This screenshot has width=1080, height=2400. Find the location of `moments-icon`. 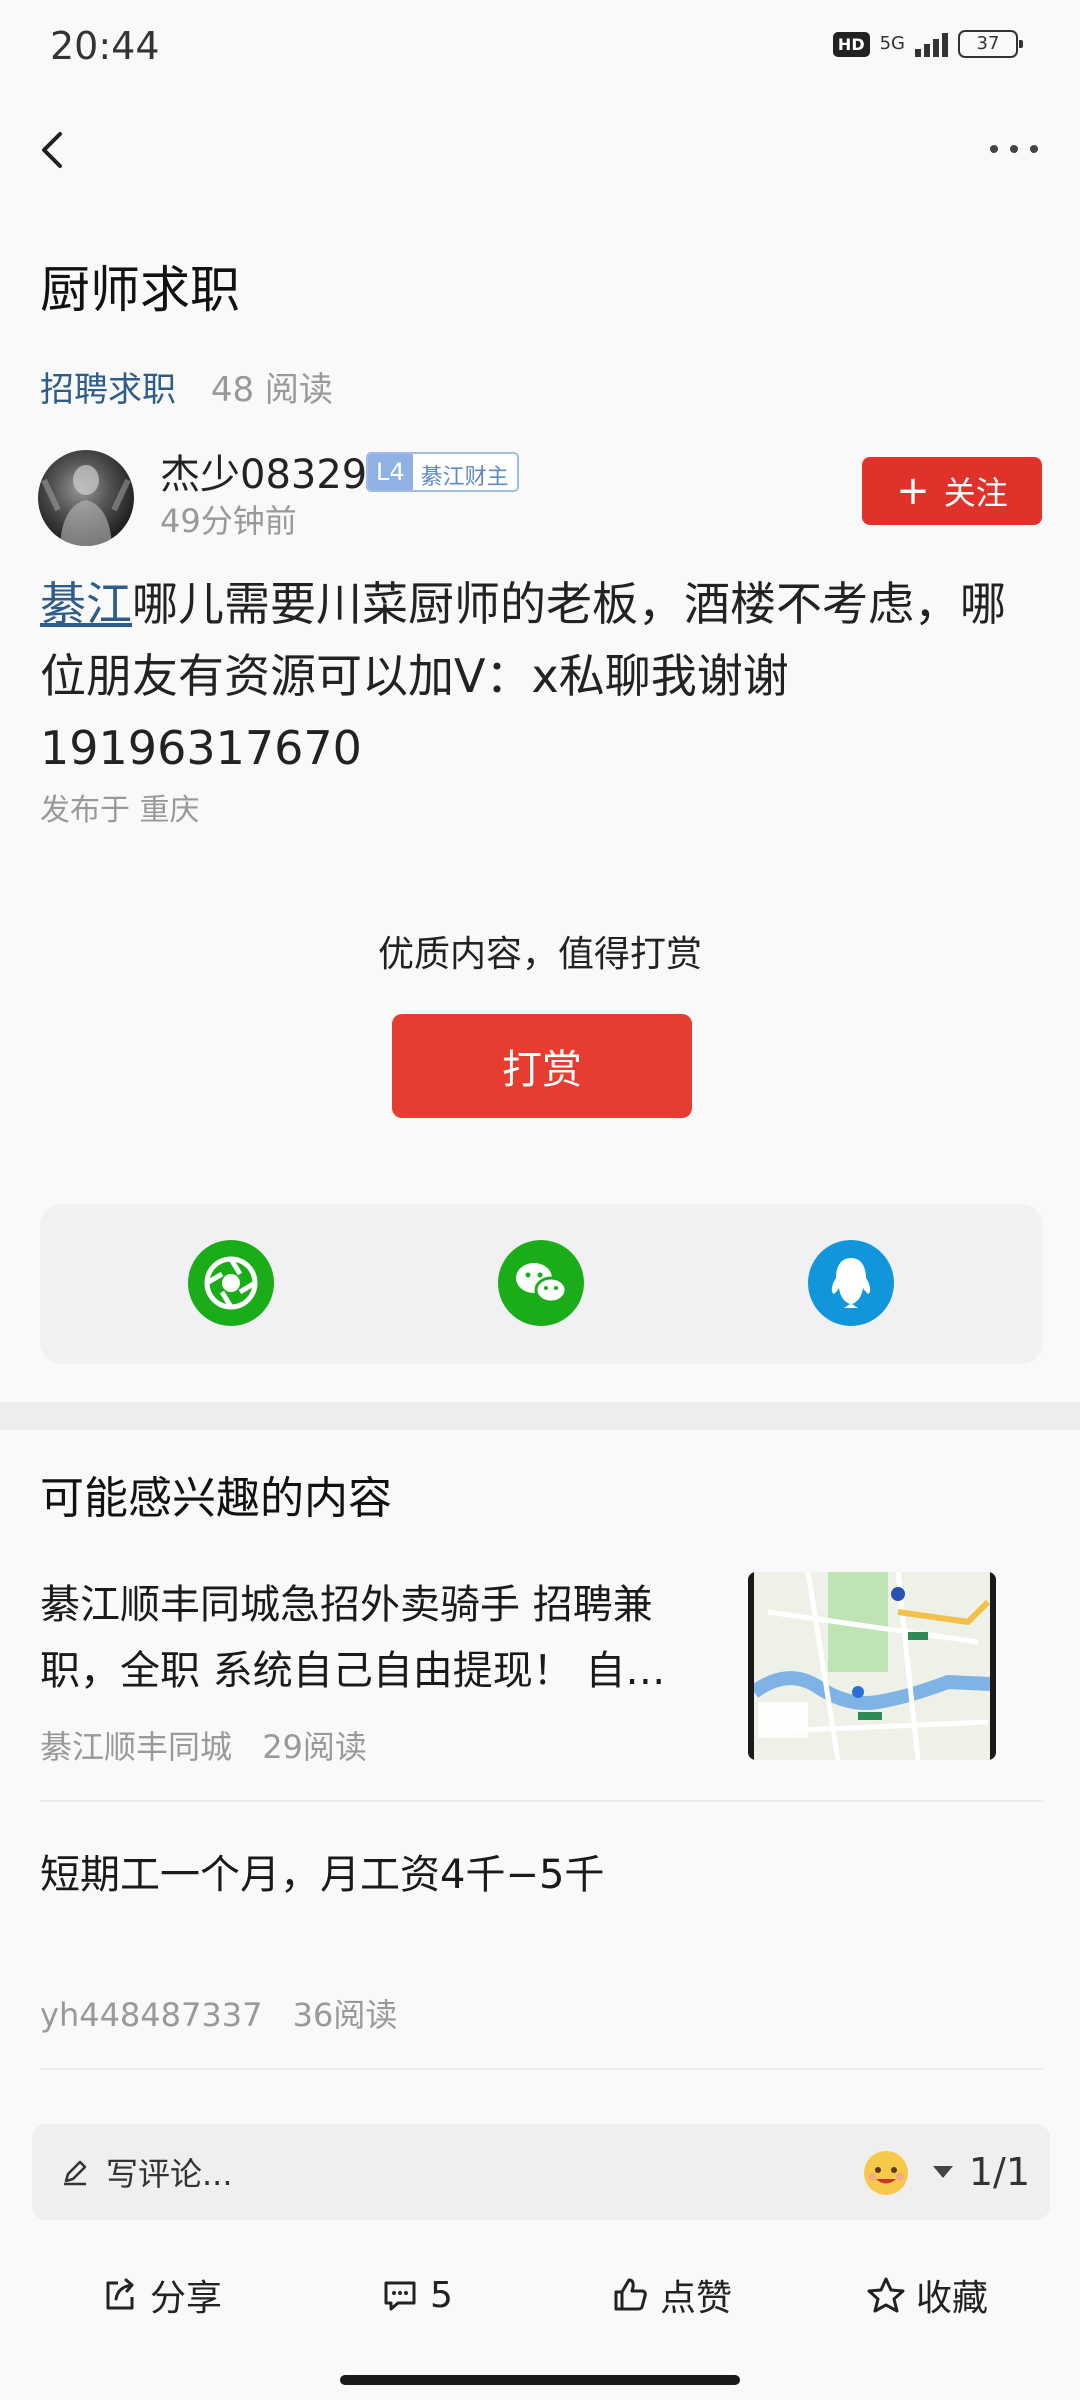

moments-icon is located at coordinates (231, 1283).